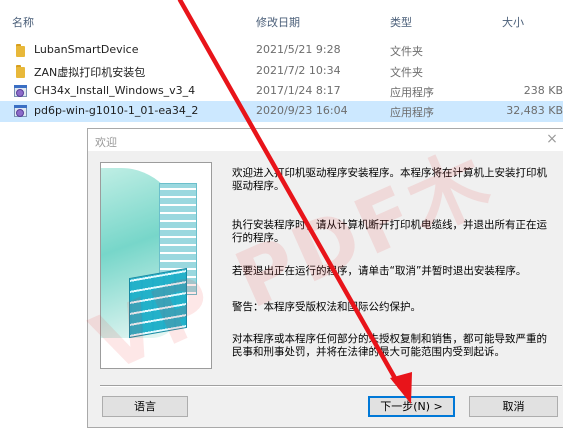 The width and height of the screenshot is (563, 433). I want to click on file-name: CH34x_Install_Windows_v3_4, so click(115, 90).